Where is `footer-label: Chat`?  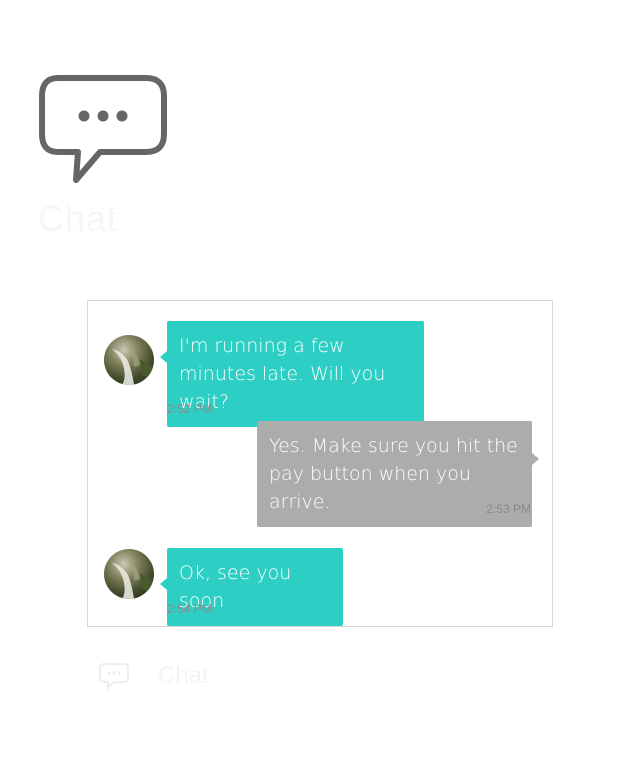 footer-label: Chat is located at coordinates (183, 675).